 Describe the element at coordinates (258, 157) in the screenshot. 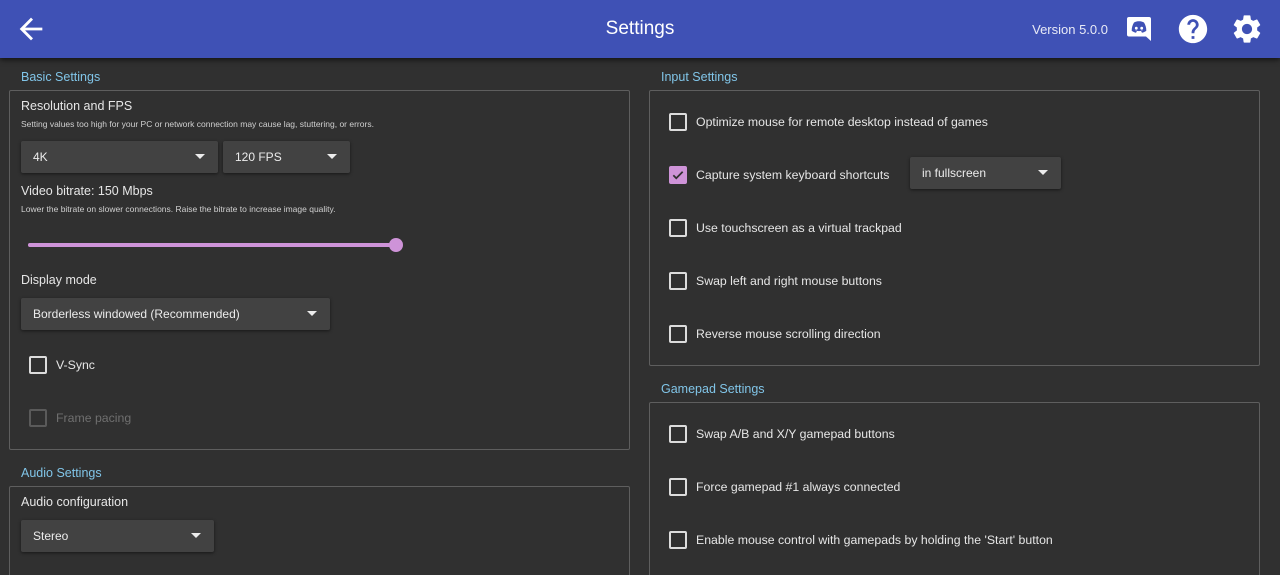

I see `fps-select-value: 120 FPS` at that location.